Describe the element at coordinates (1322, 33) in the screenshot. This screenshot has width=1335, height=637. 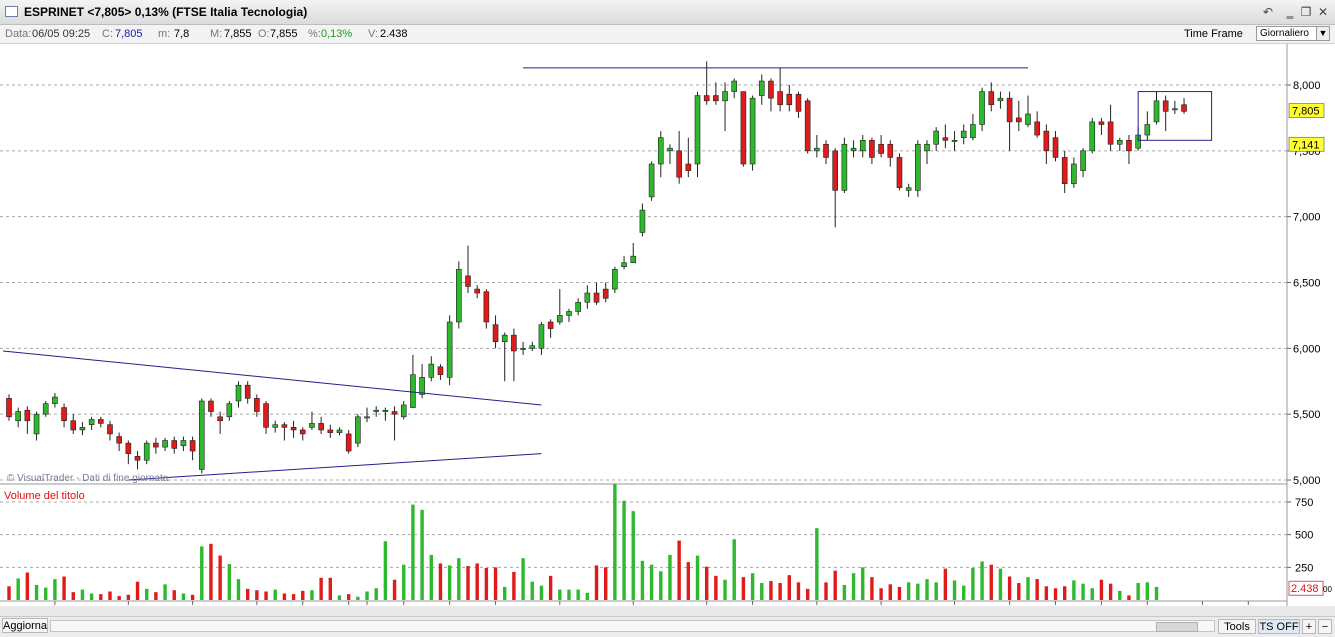
I see `dropdown-arrow-icon: ▼` at that location.